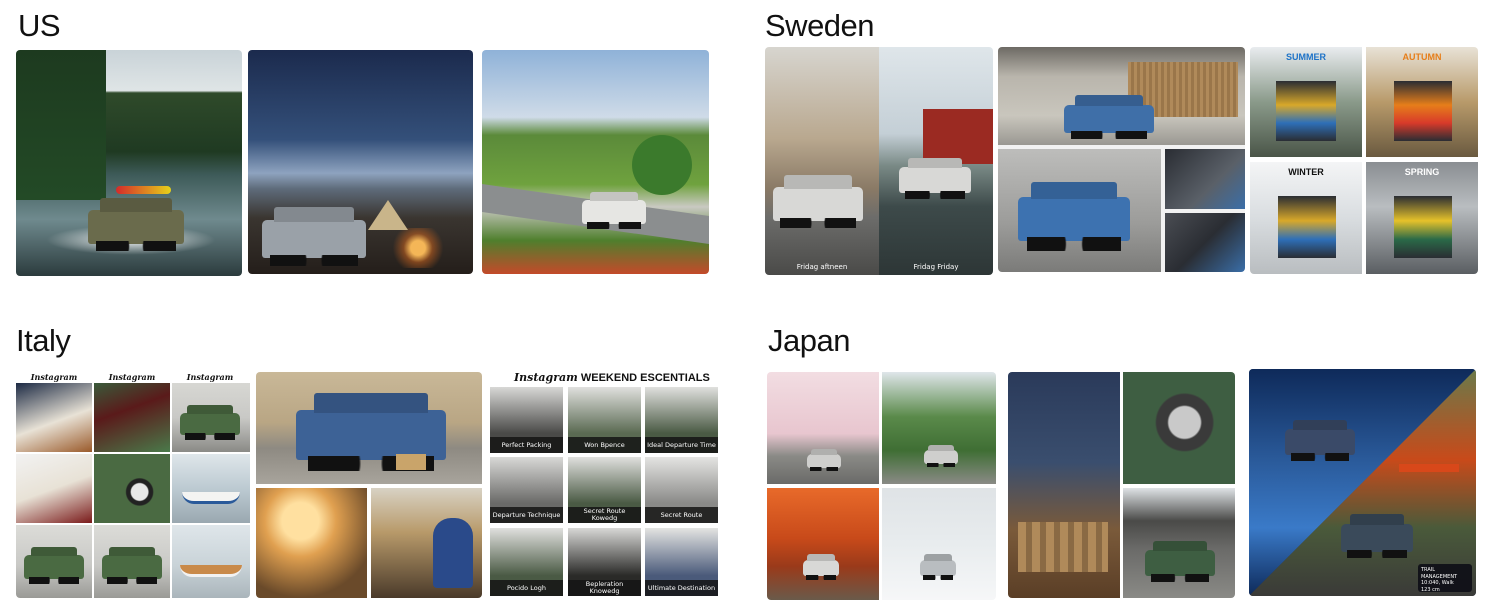  Describe the element at coordinates (681, 562) in the screenshot. I see `weekend-item-9: Ultimate Destination` at that location.